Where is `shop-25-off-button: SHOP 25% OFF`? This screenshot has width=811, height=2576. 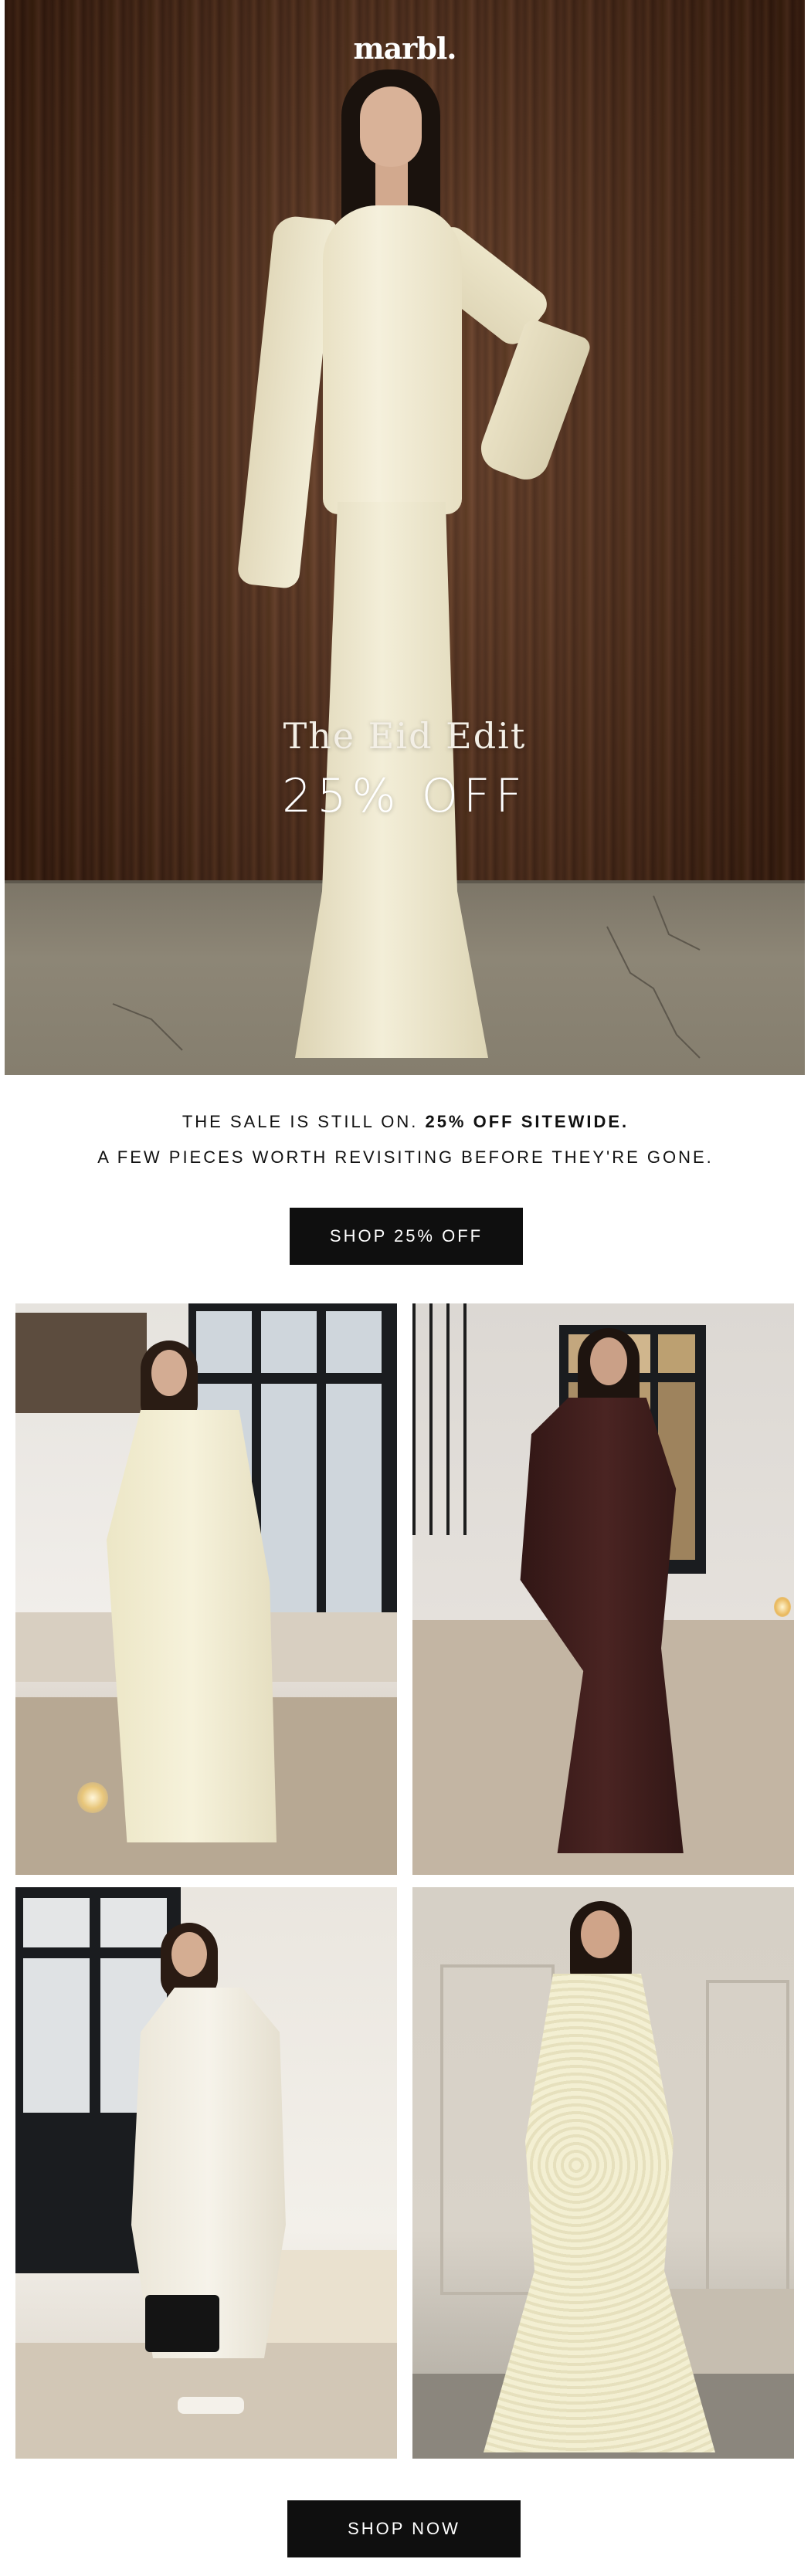
shop-25-off-button: SHOP 25% OFF is located at coordinates (406, 1236).